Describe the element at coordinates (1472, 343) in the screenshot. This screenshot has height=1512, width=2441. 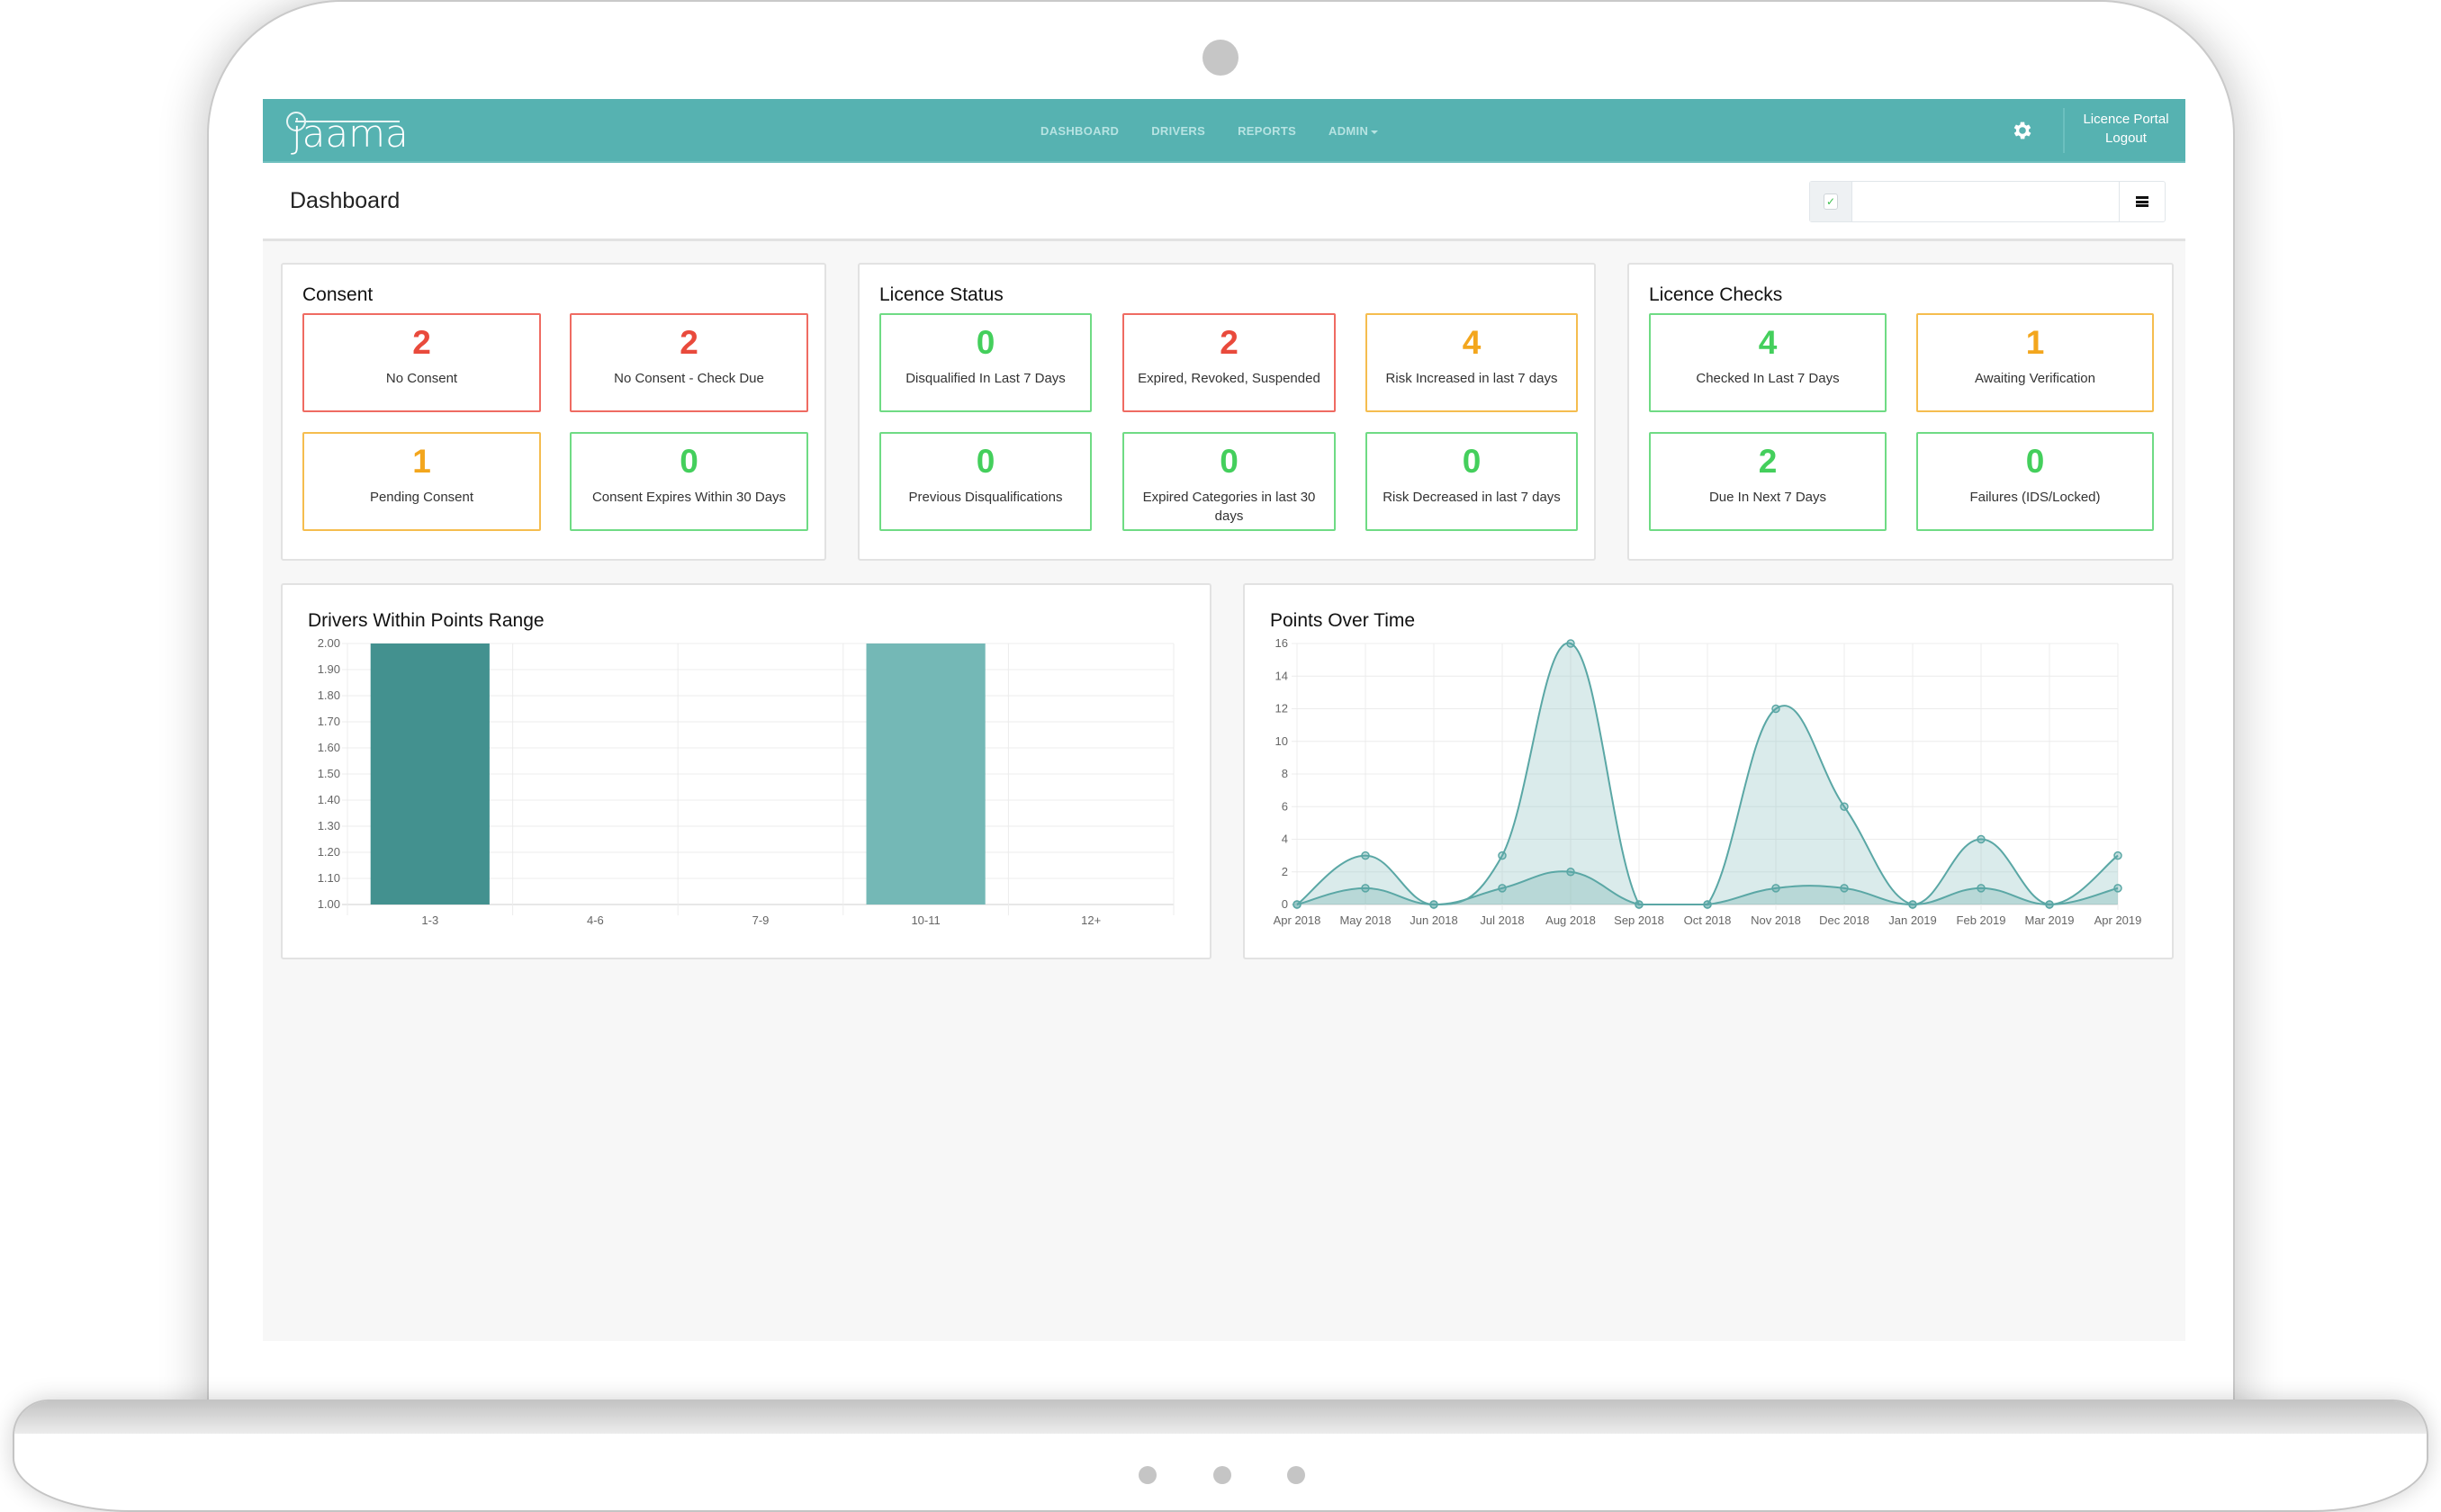
I see `stat-value: 4` at that location.